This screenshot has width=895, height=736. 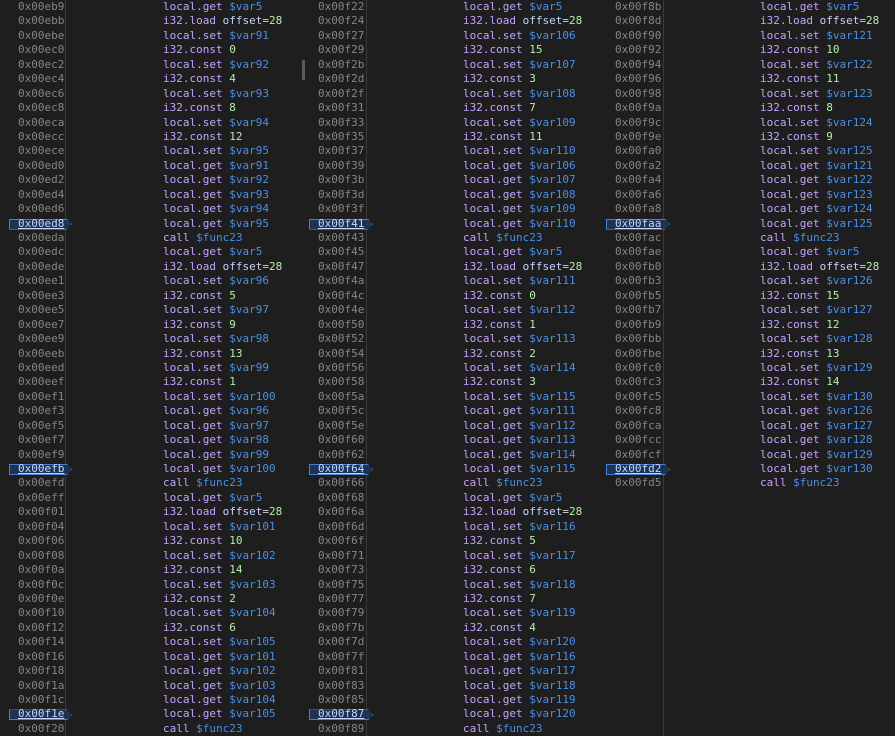 I want to click on instruction-line: local.get $var114, so click(x=522, y=455).